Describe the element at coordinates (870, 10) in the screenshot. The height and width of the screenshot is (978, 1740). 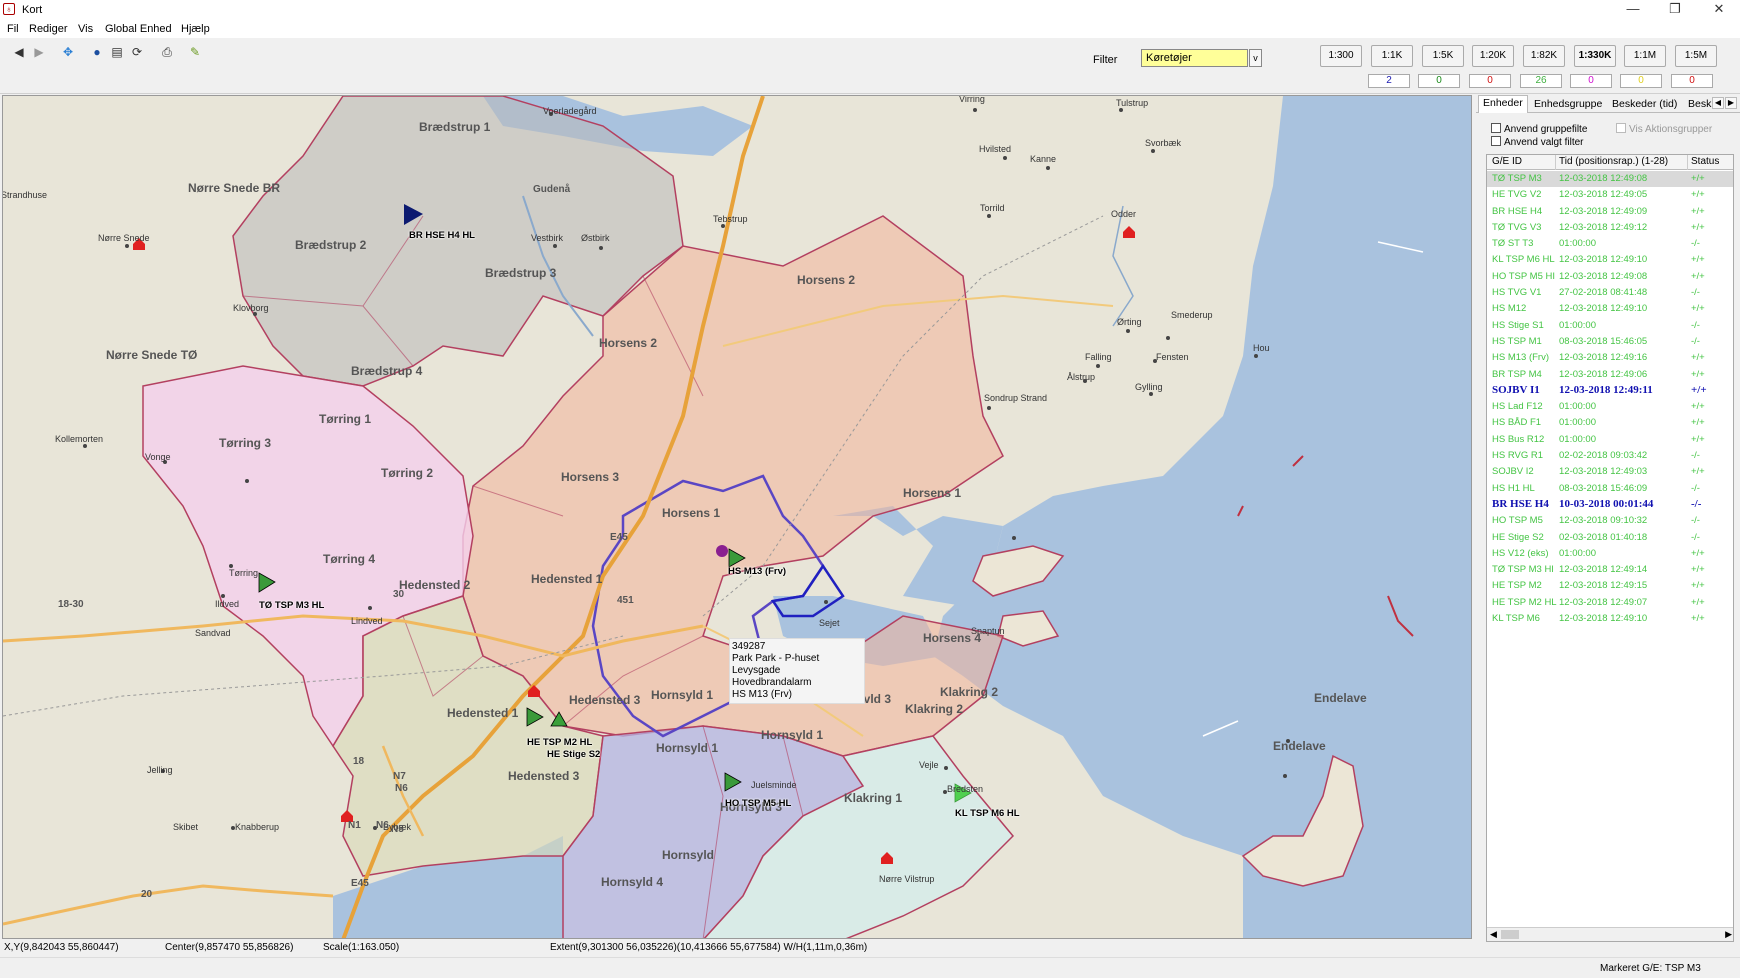
I see `title-bar: ♁ Kort — ❐ ✕` at that location.